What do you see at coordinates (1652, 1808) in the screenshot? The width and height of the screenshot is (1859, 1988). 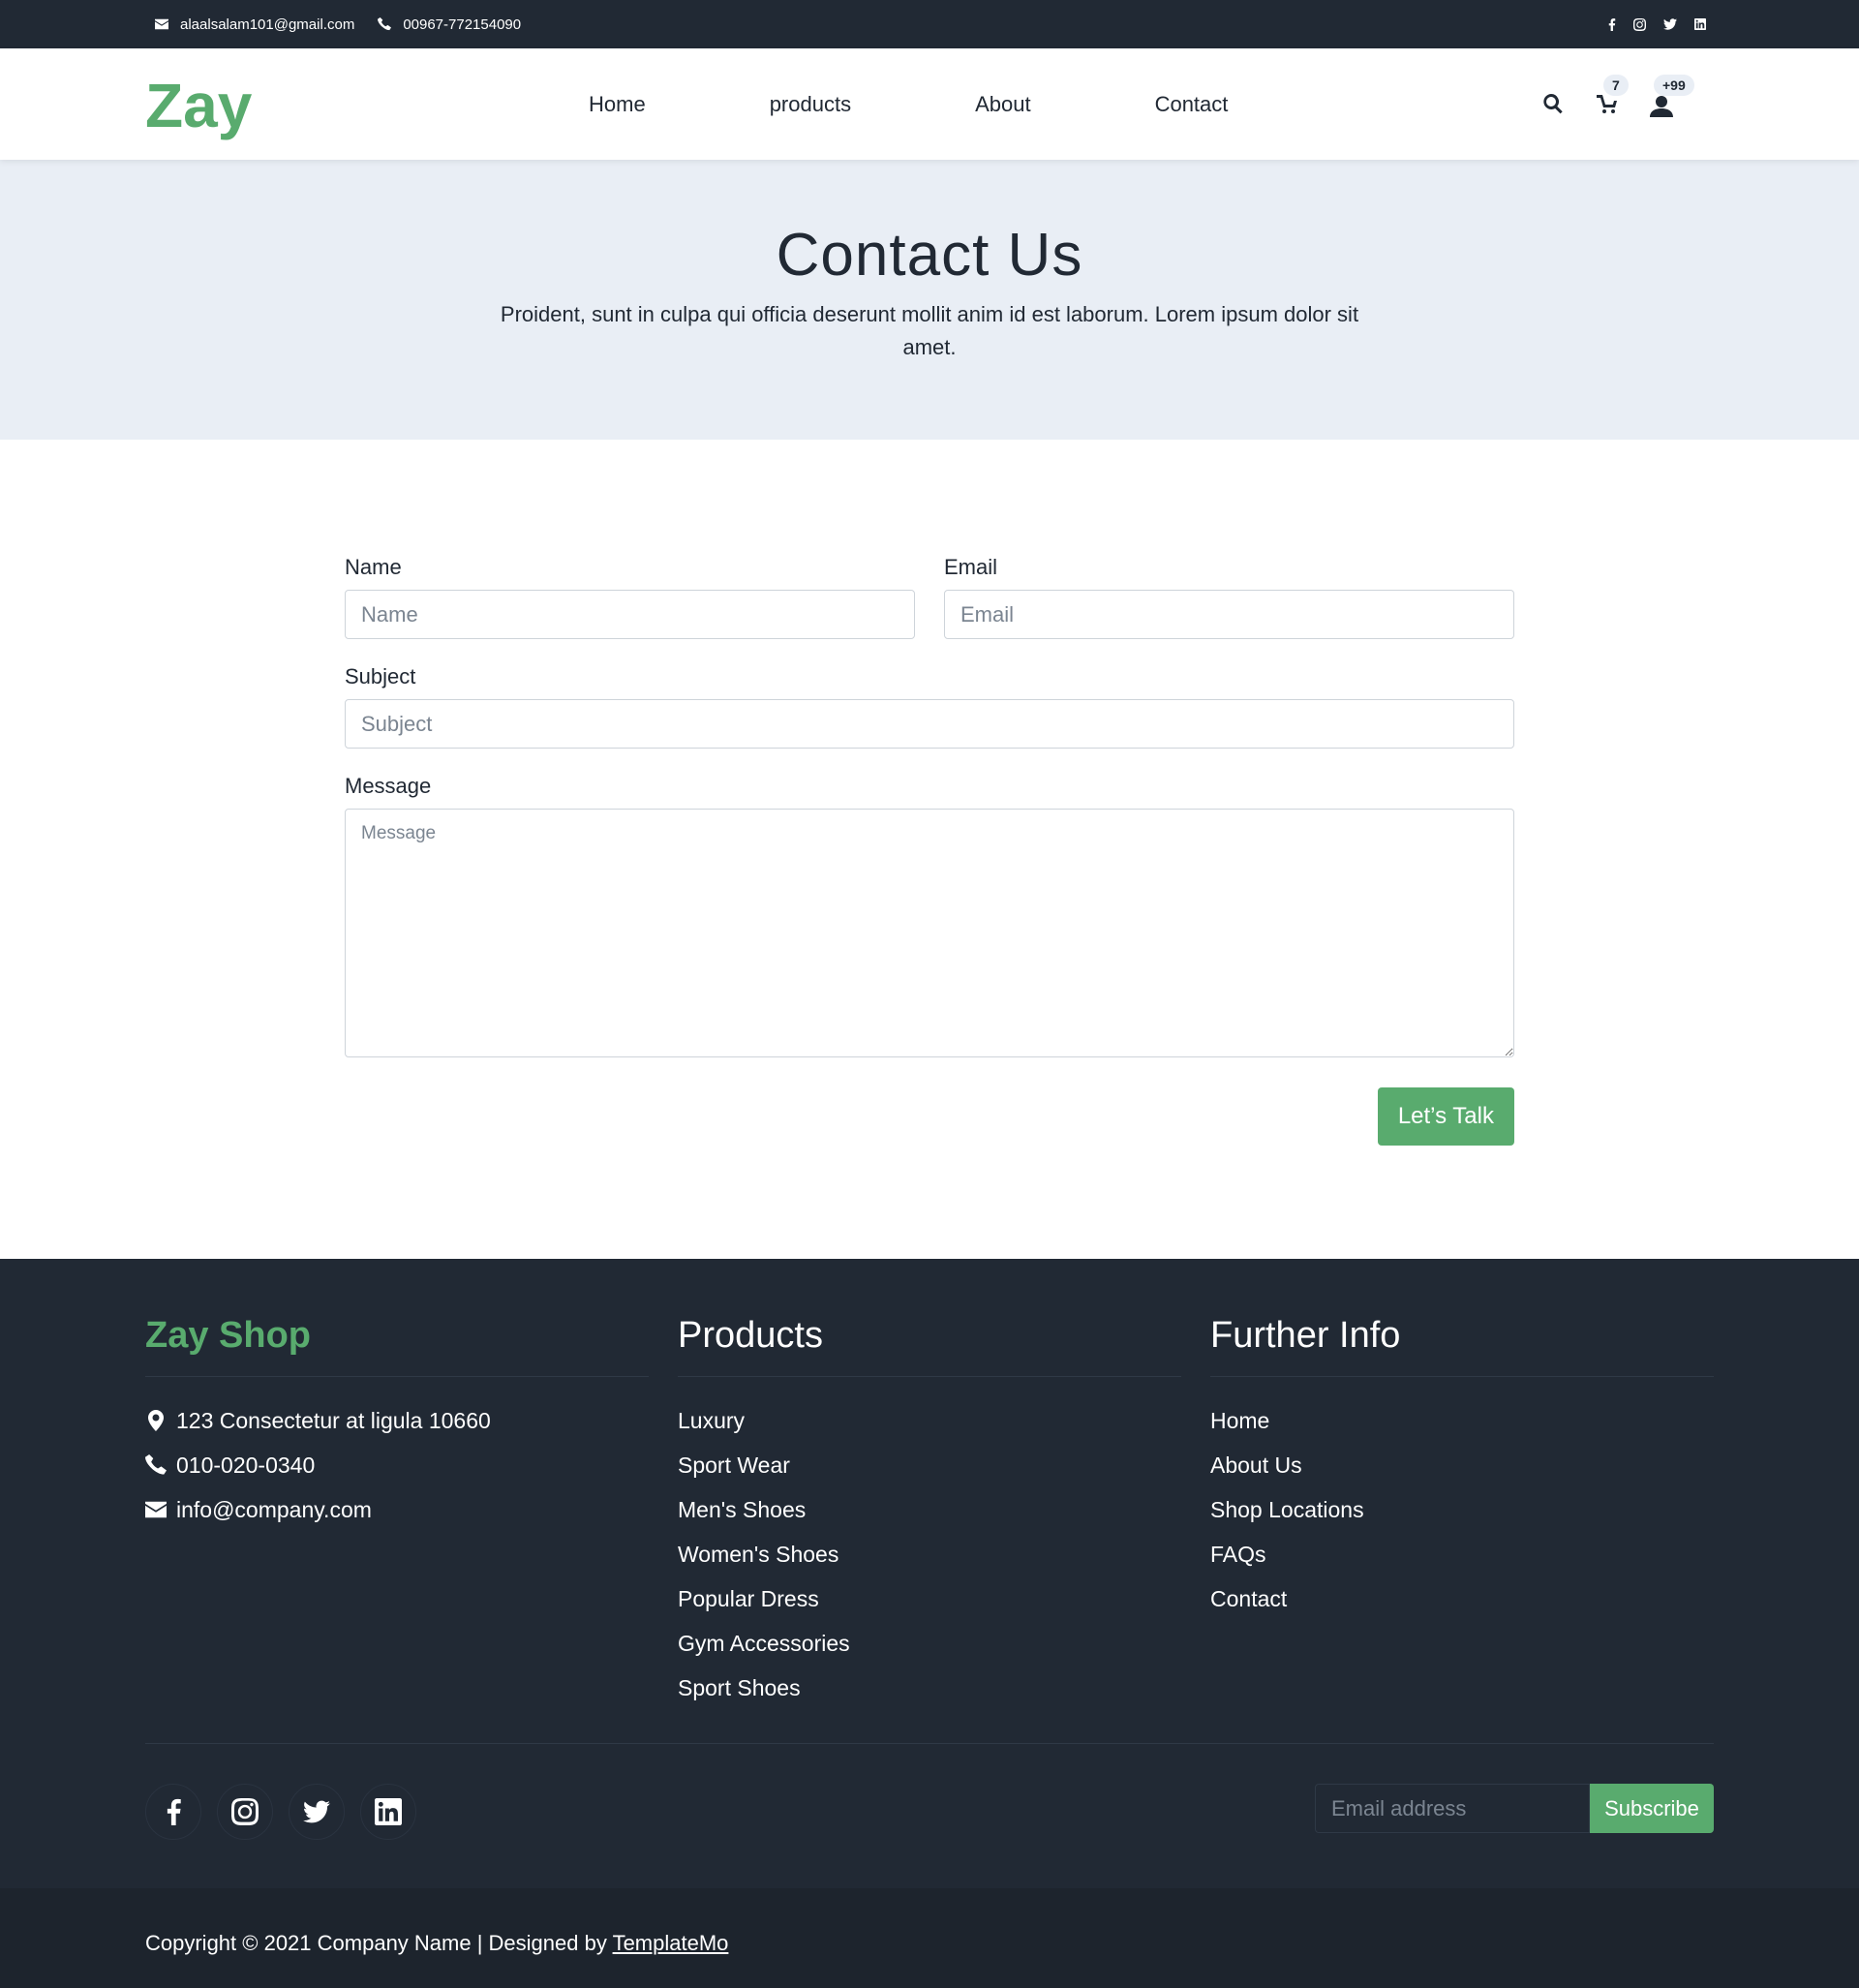 I see `subscribe-button: Subscribe` at bounding box center [1652, 1808].